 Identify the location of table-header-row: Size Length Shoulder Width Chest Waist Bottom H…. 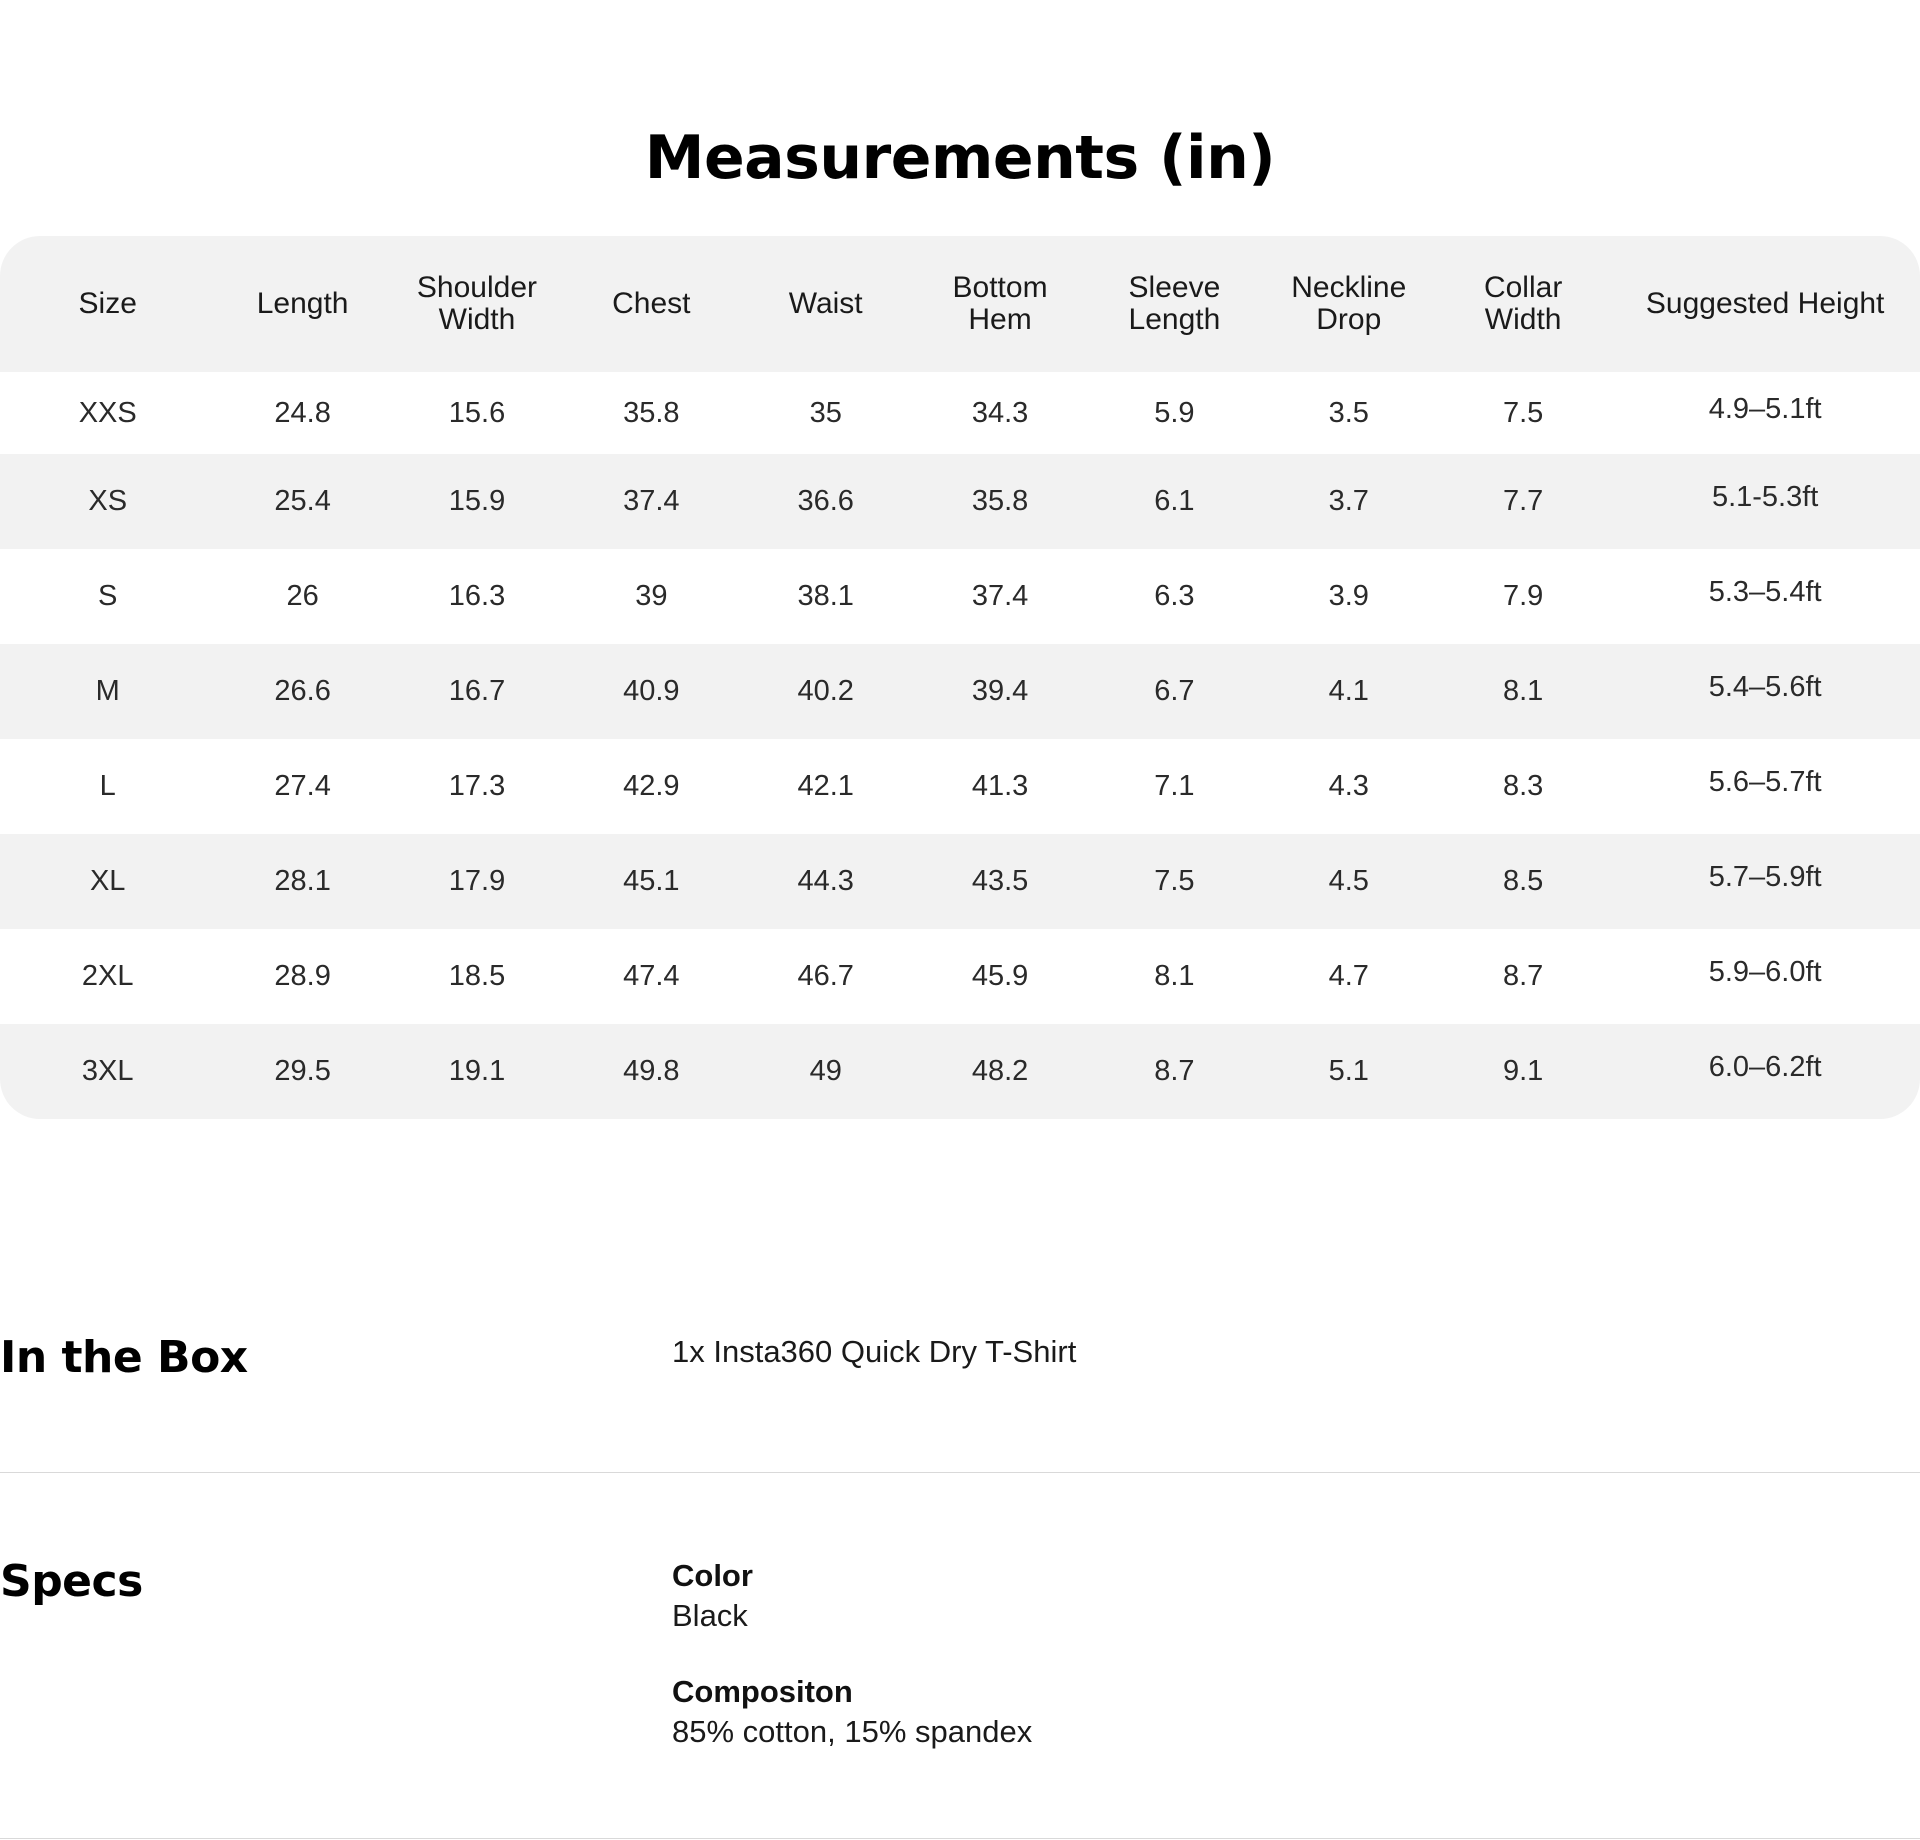
(960, 304).